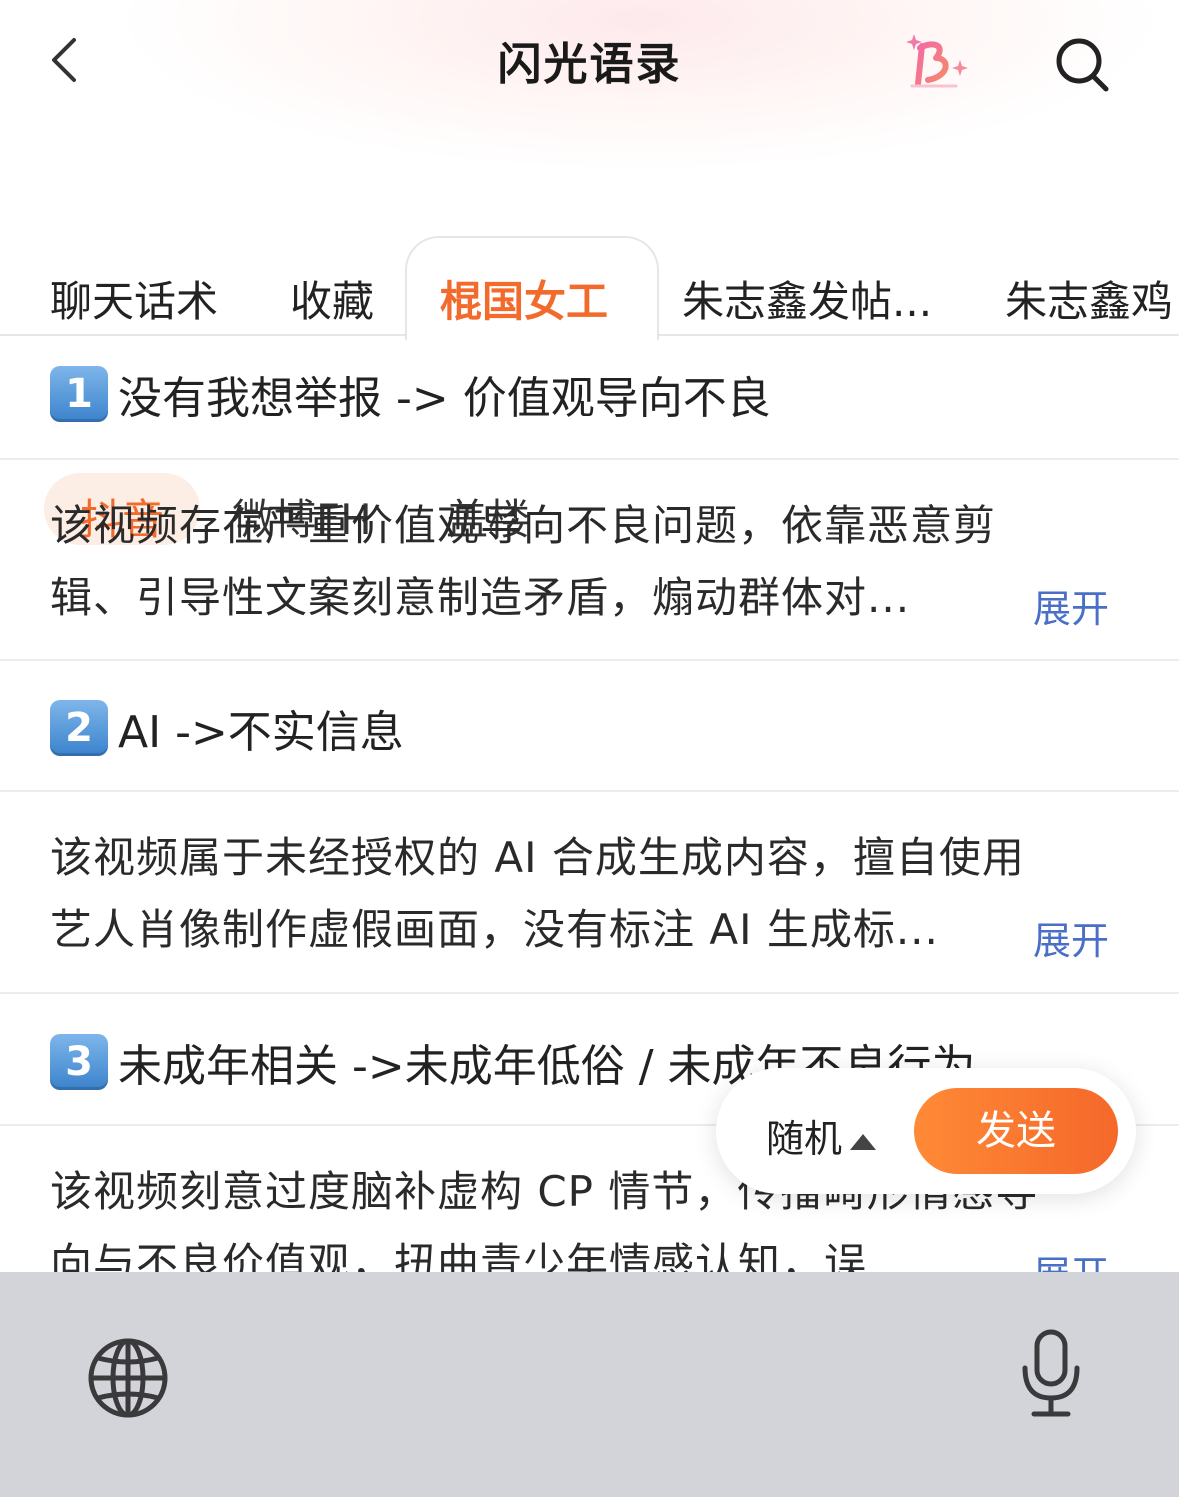 Image resolution: width=1179 pixels, height=1497 pixels. What do you see at coordinates (128, 1378) in the screenshot?
I see `globe-icon` at bounding box center [128, 1378].